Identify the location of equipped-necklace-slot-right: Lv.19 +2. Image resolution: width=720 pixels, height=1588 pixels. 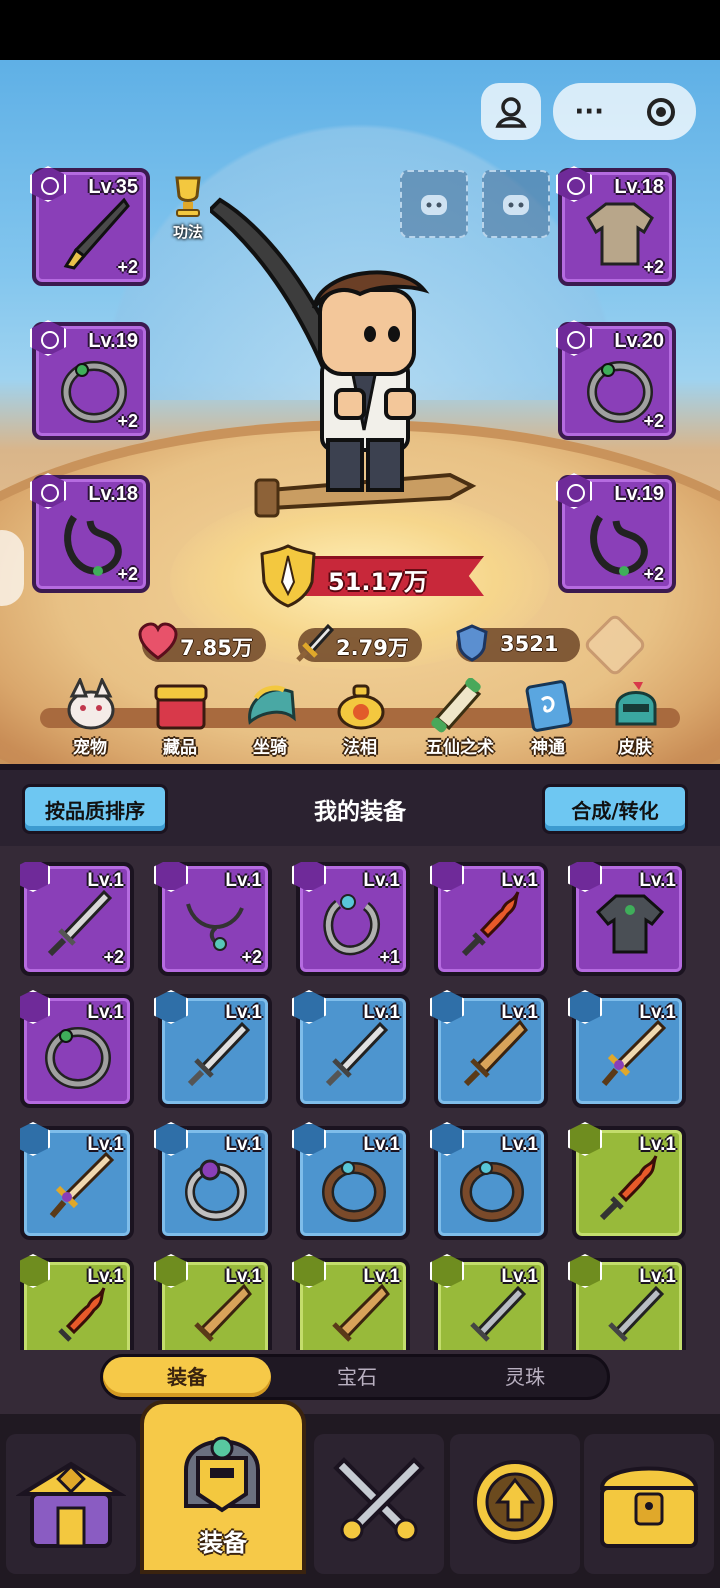
(616, 533).